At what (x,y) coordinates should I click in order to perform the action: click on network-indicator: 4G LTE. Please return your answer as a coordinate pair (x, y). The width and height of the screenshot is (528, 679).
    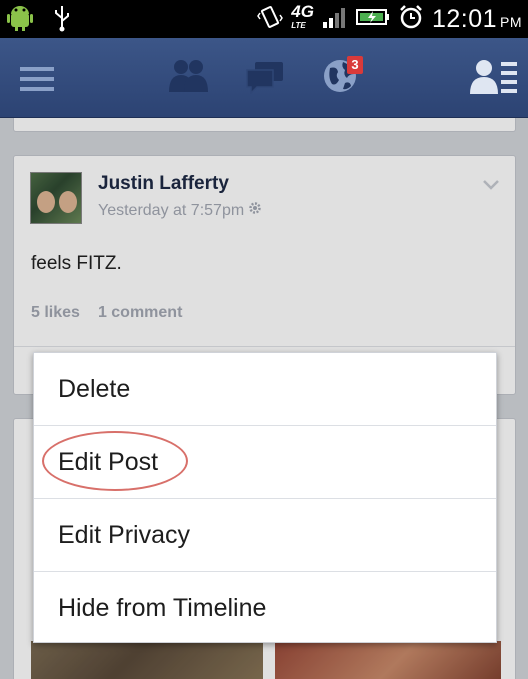
    Looking at the image, I should click on (302, 16).